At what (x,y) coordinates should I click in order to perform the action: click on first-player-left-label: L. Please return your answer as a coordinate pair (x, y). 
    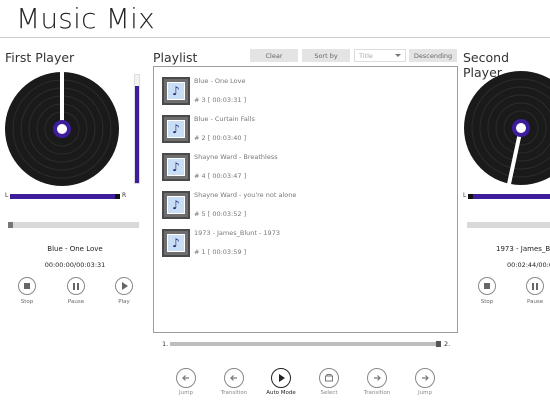
    Looking at the image, I should click on (7, 195).